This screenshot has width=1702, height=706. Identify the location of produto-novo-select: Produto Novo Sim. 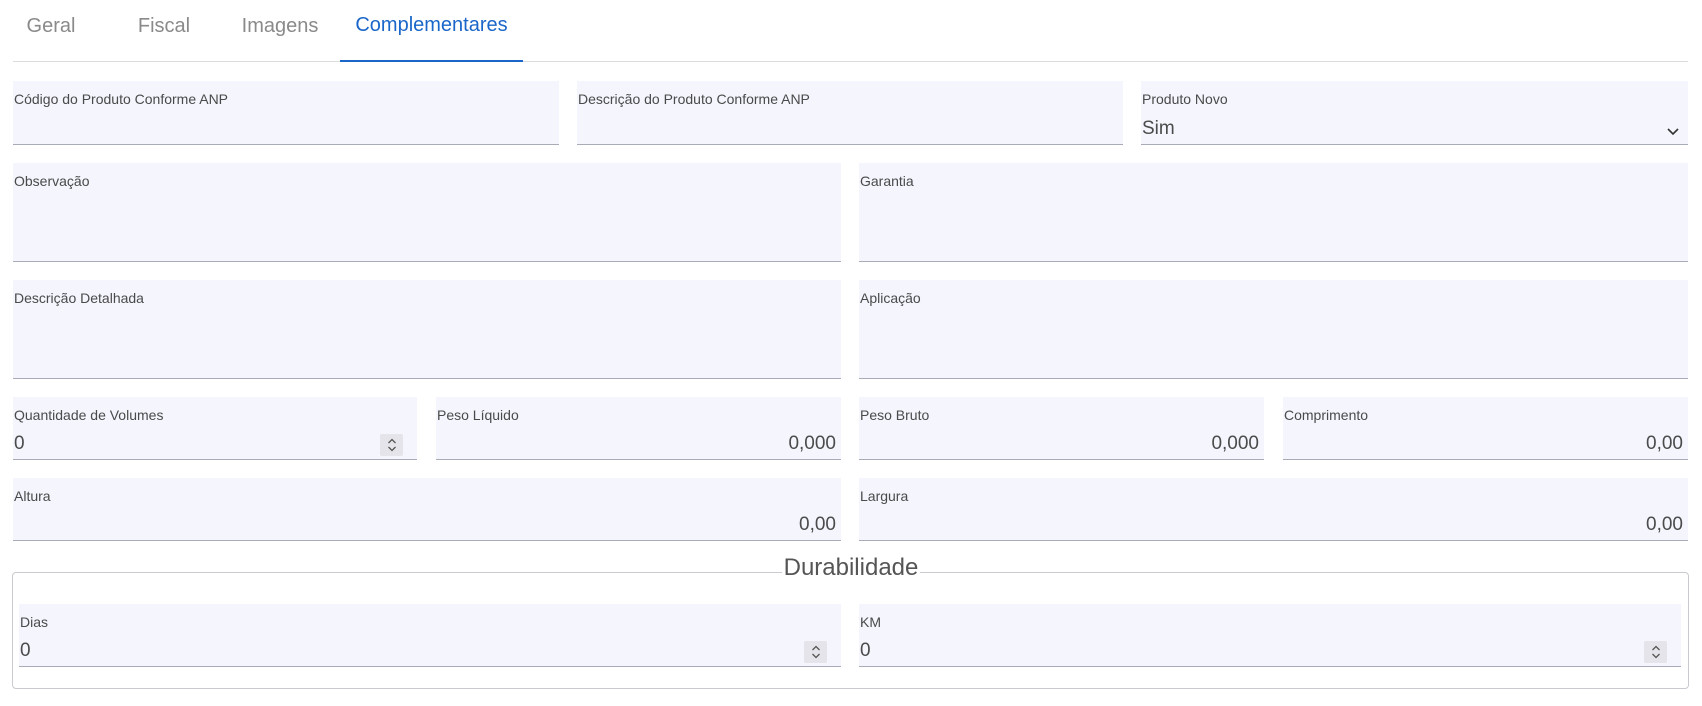
(1414, 113).